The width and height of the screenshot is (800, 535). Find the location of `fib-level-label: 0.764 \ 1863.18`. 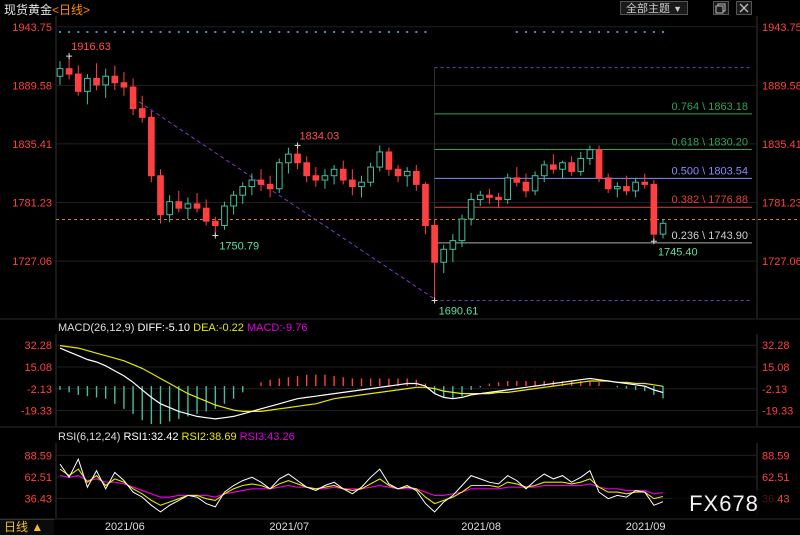

fib-level-label: 0.764 \ 1863.18 is located at coordinates (710, 107).